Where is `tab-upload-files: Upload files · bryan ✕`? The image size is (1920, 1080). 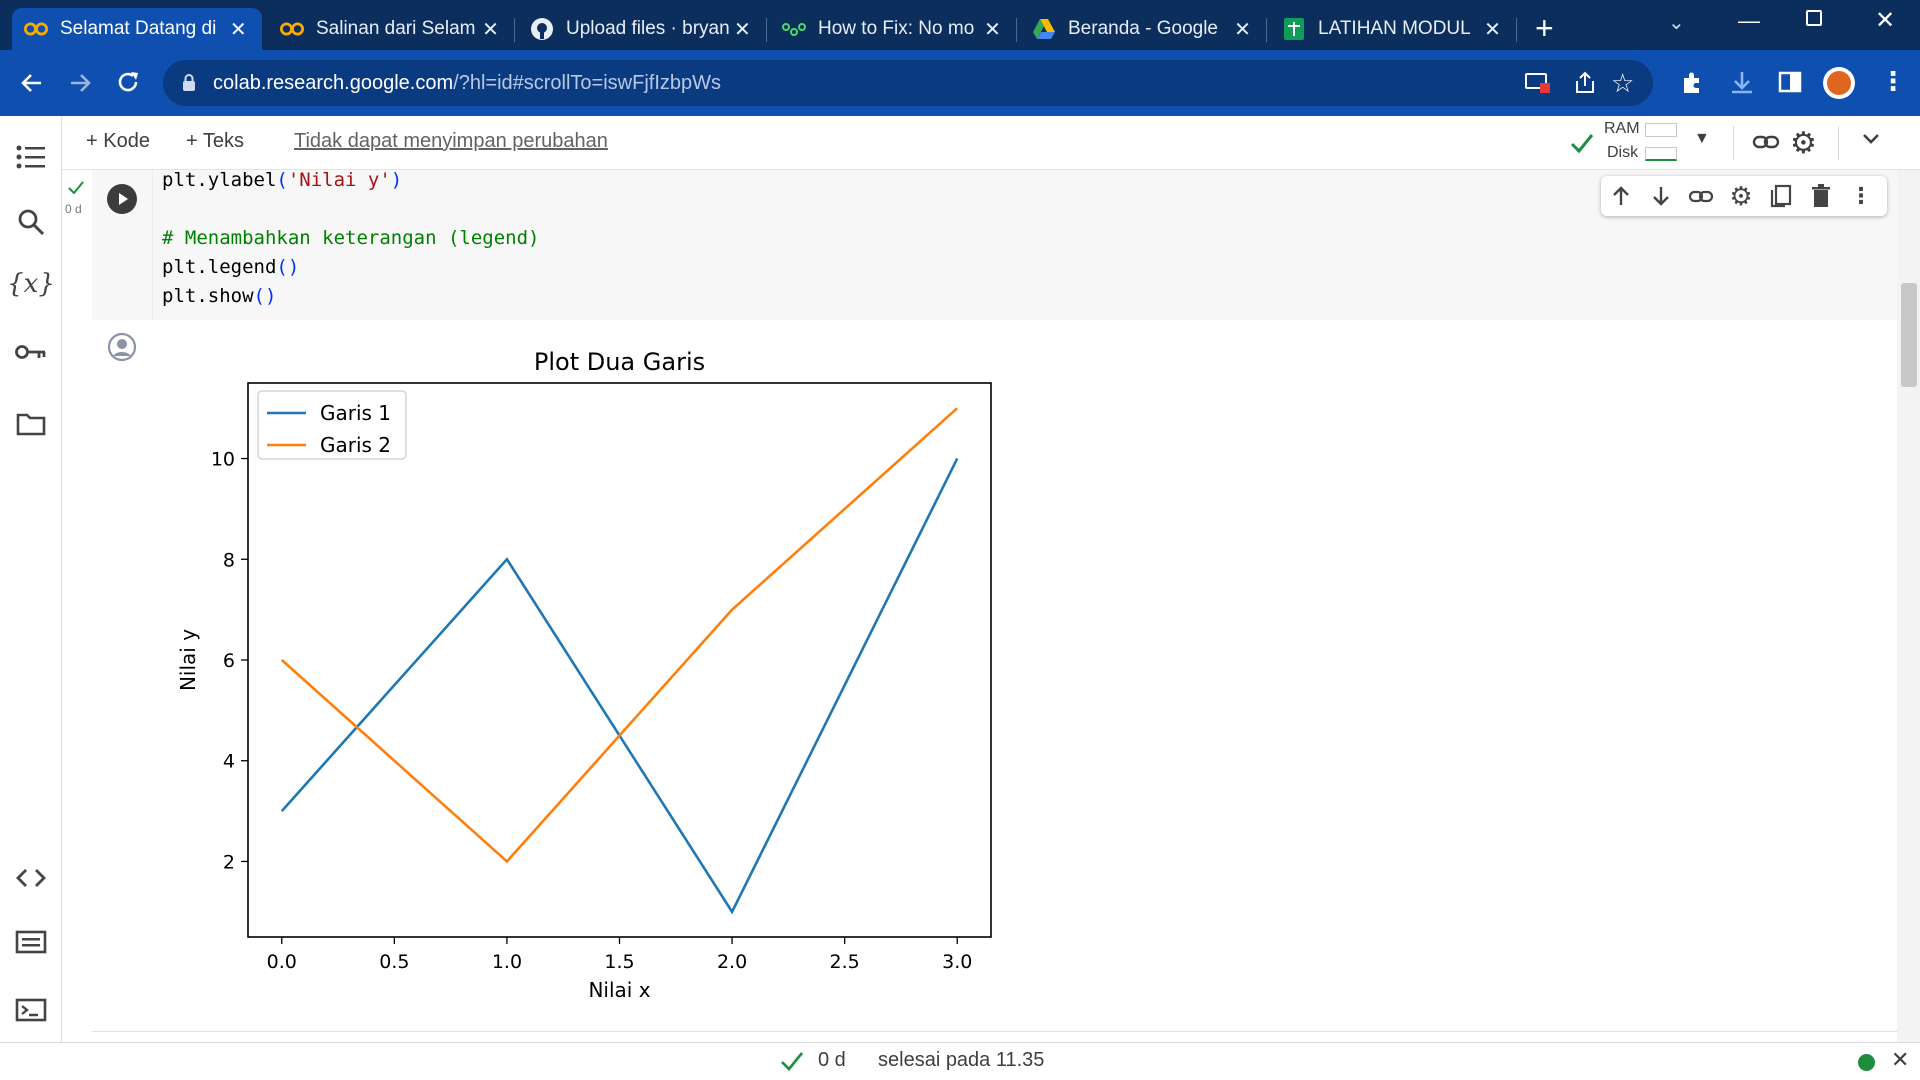 tab-upload-files: Upload files · bryan ✕ is located at coordinates (642, 29).